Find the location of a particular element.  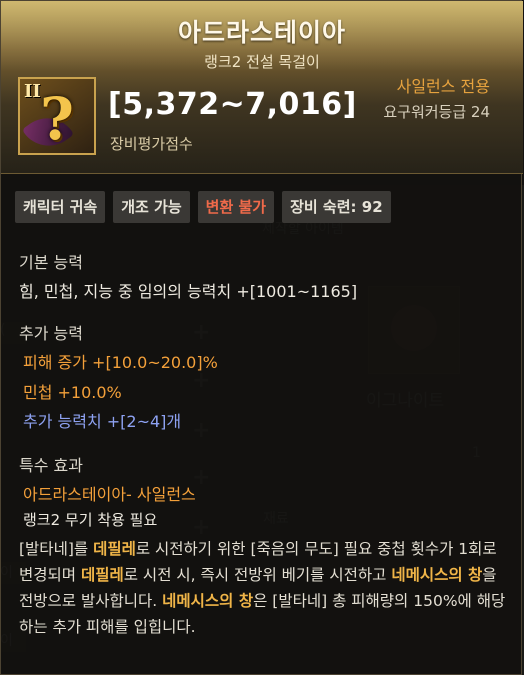

item-tags: 캐릭터 귀속 개조 가능 변환 불가 장비 숙련: 92 is located at coordinates (203, 207).